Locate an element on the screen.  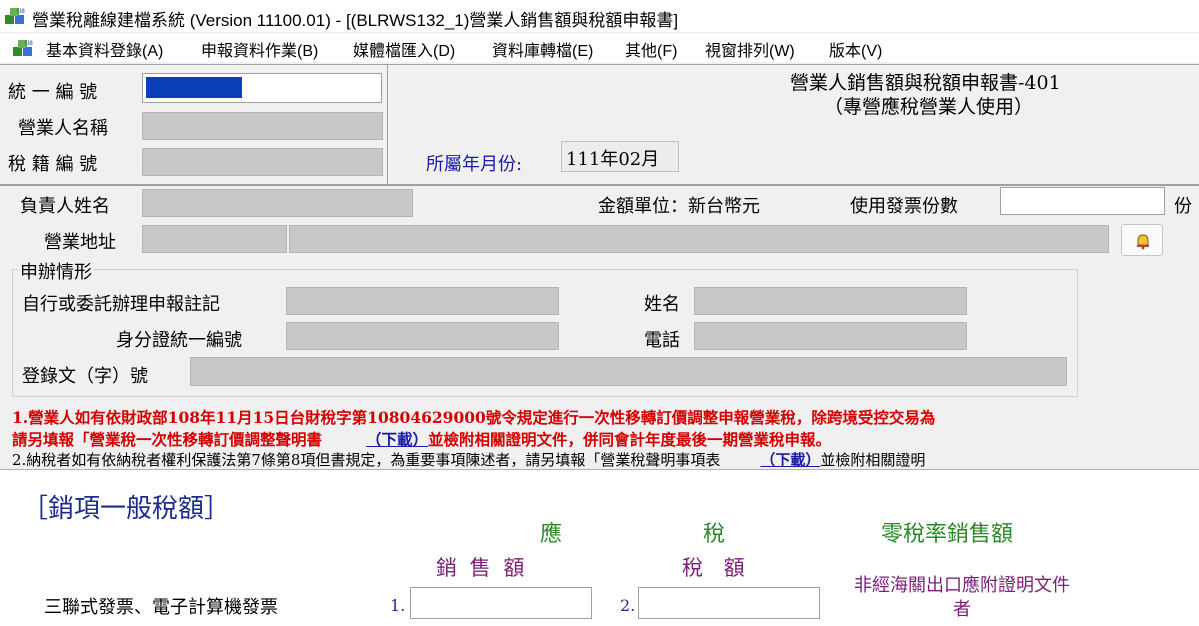
menu-window-arrange: 視窗排列(W) is located at coordinates (750, 49).